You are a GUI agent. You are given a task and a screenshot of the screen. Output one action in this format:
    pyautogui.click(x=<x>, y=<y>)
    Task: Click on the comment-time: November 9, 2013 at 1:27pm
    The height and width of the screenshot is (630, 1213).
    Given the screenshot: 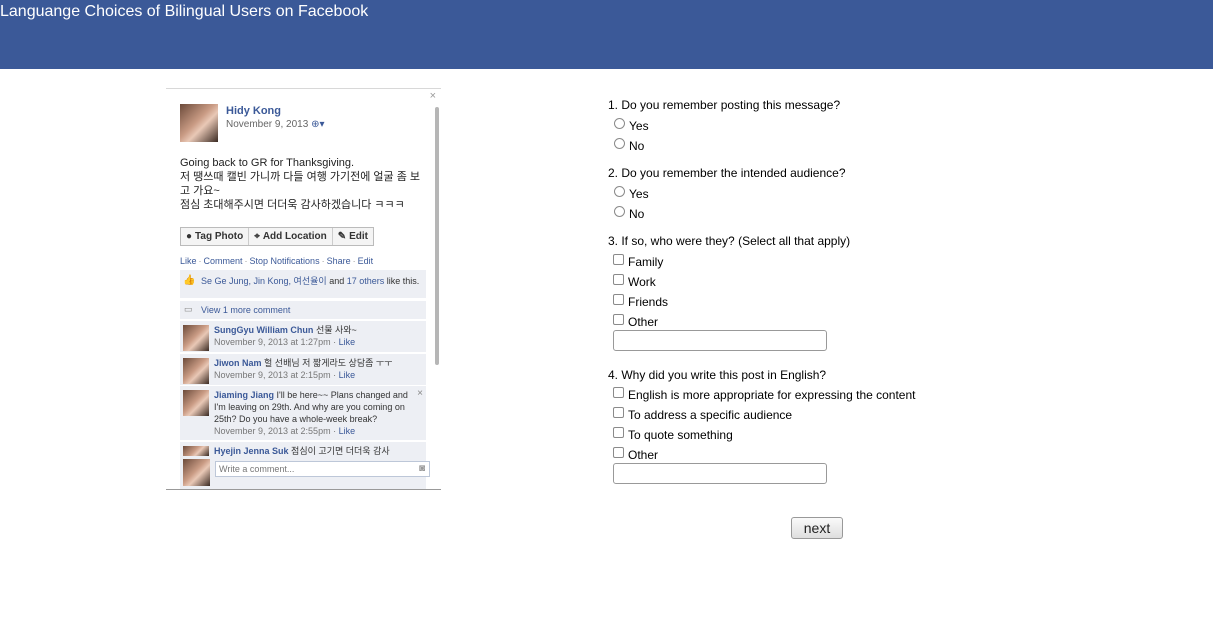 What is the action you would take?
    pyautogui.click(x=272, y=342)
    